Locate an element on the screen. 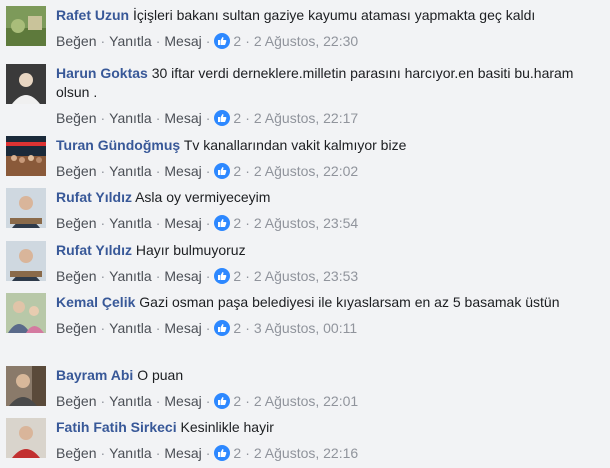 This screenshot has height=468, width=610. comment-author: Fatih Fatih Sirkeci is located at coordinates (116, 427).